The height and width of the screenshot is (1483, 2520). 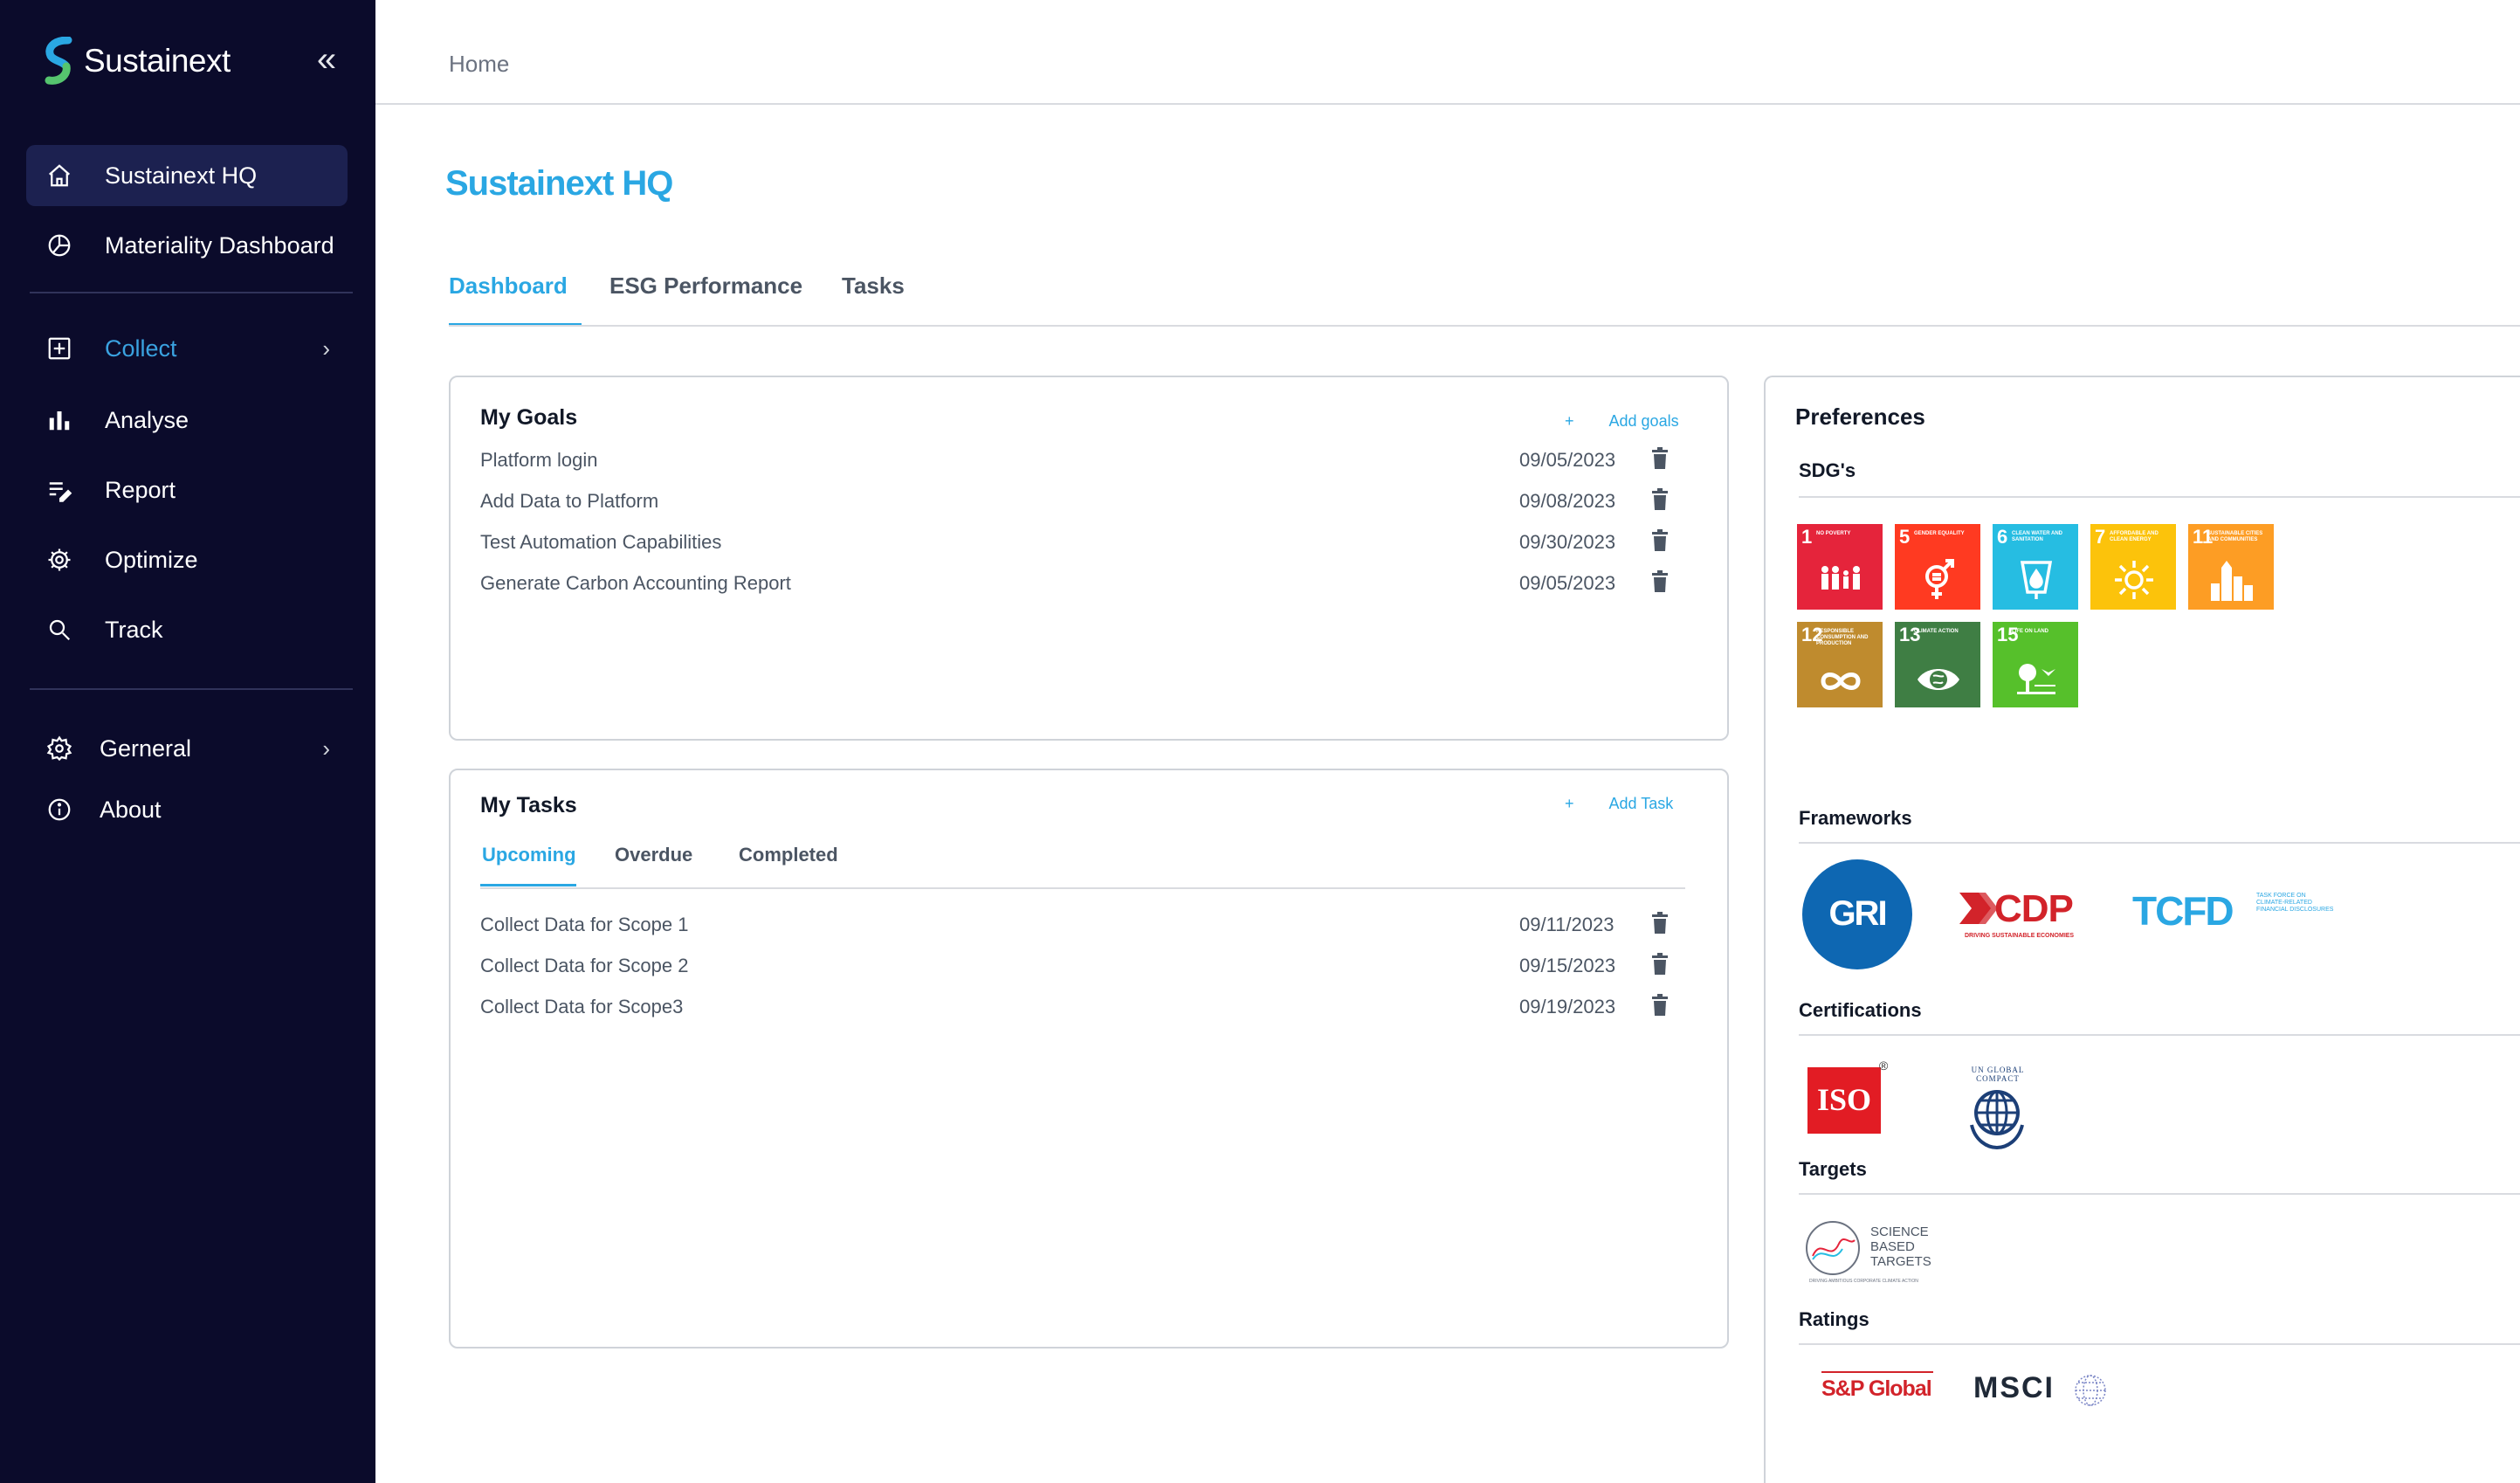 I want to click on goal-row: Test Automation Capabilities 09/30/2023, so click(x=1109, y=547).